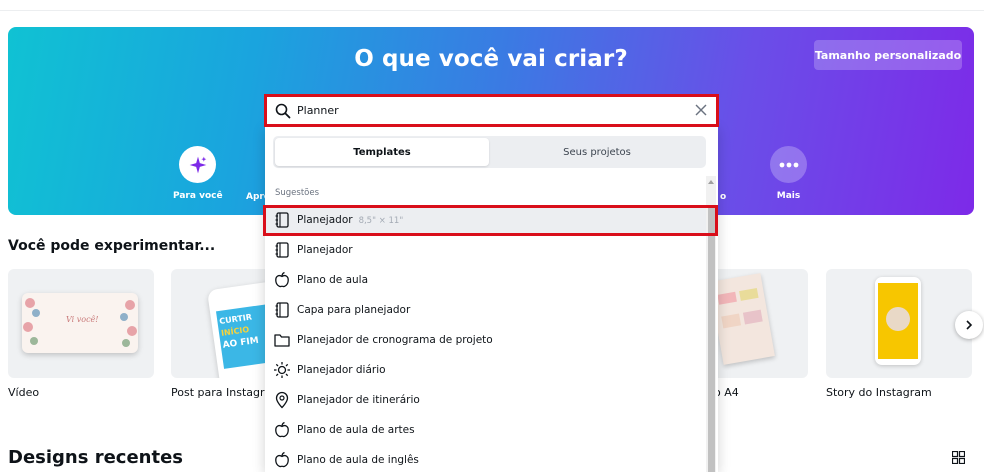  I want to click on suggestion-item: Planejador de cronograma de projeto, so click(485, 340).